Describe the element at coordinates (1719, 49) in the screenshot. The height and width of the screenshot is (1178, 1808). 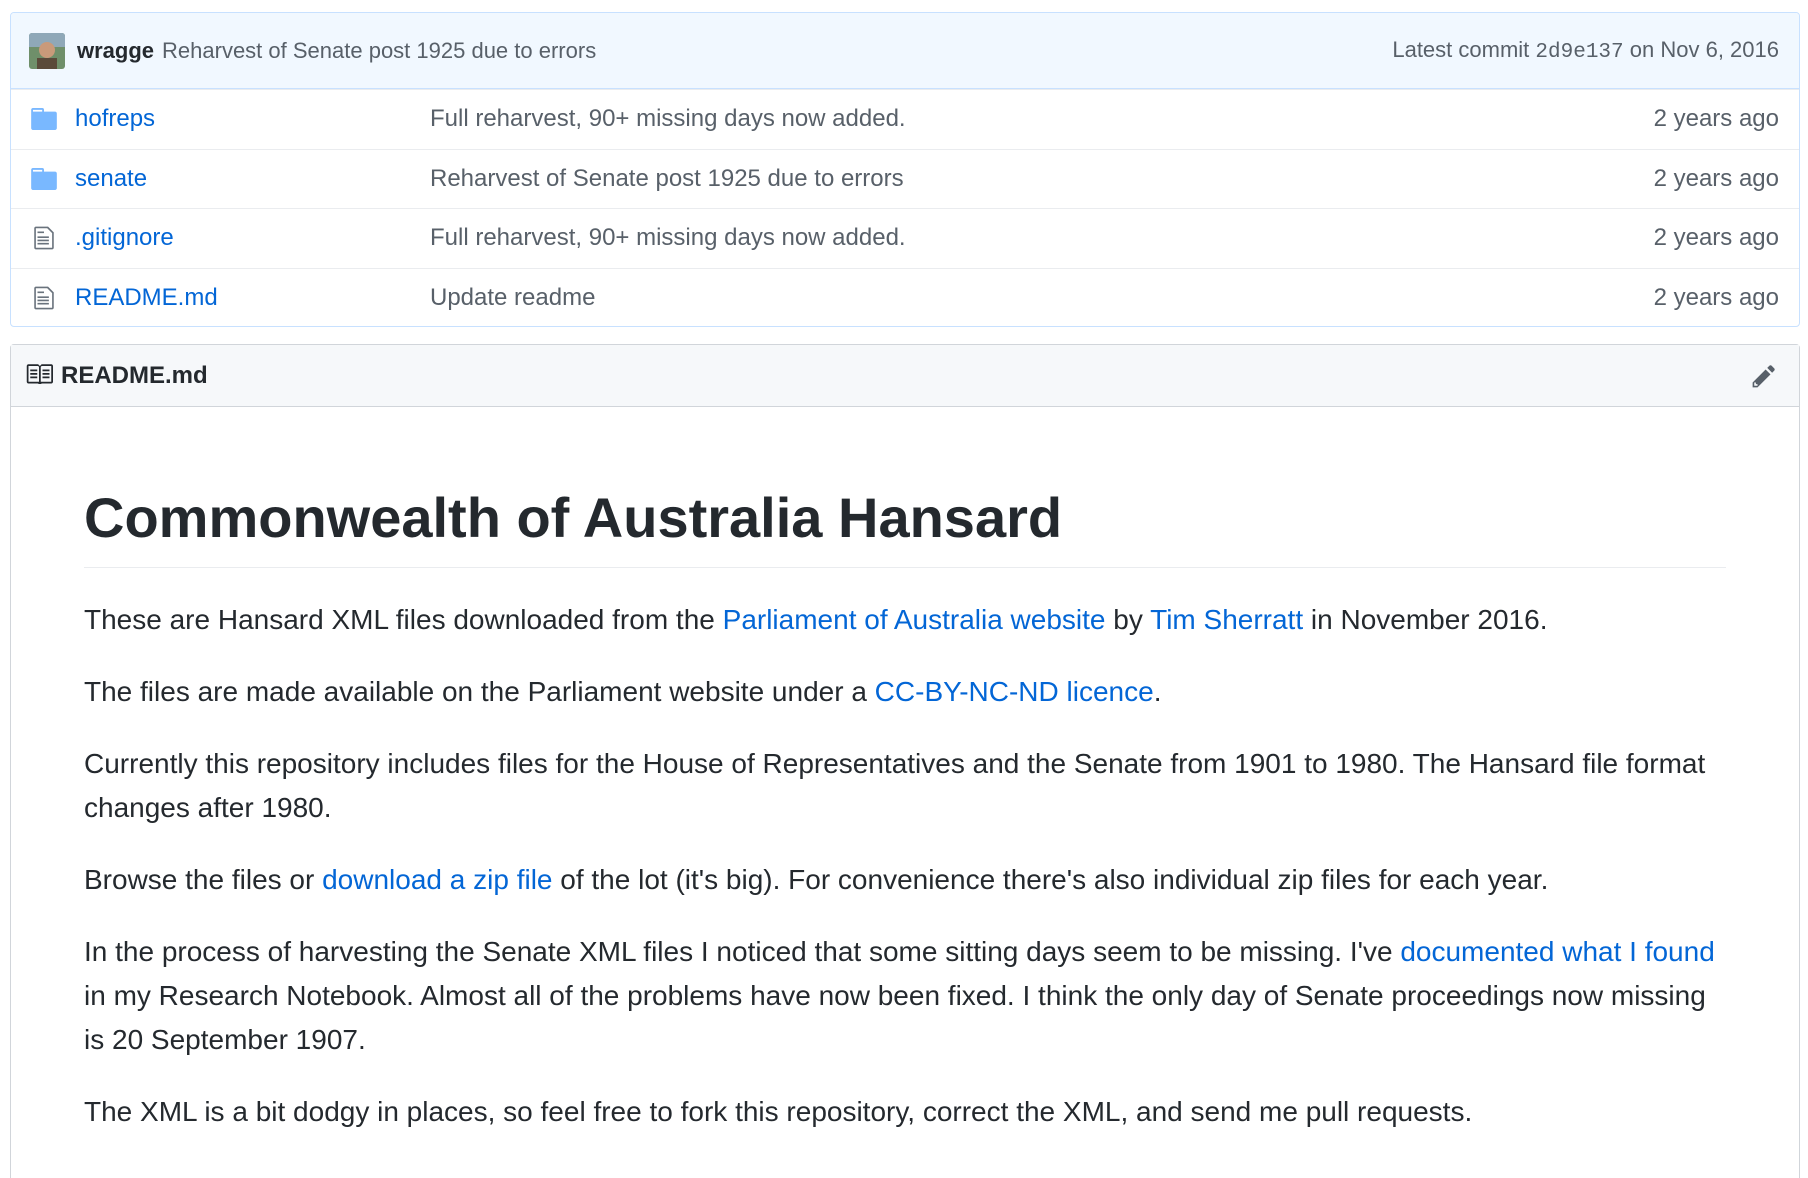
I see `commit-date: Nov 6, 2016` at that location.